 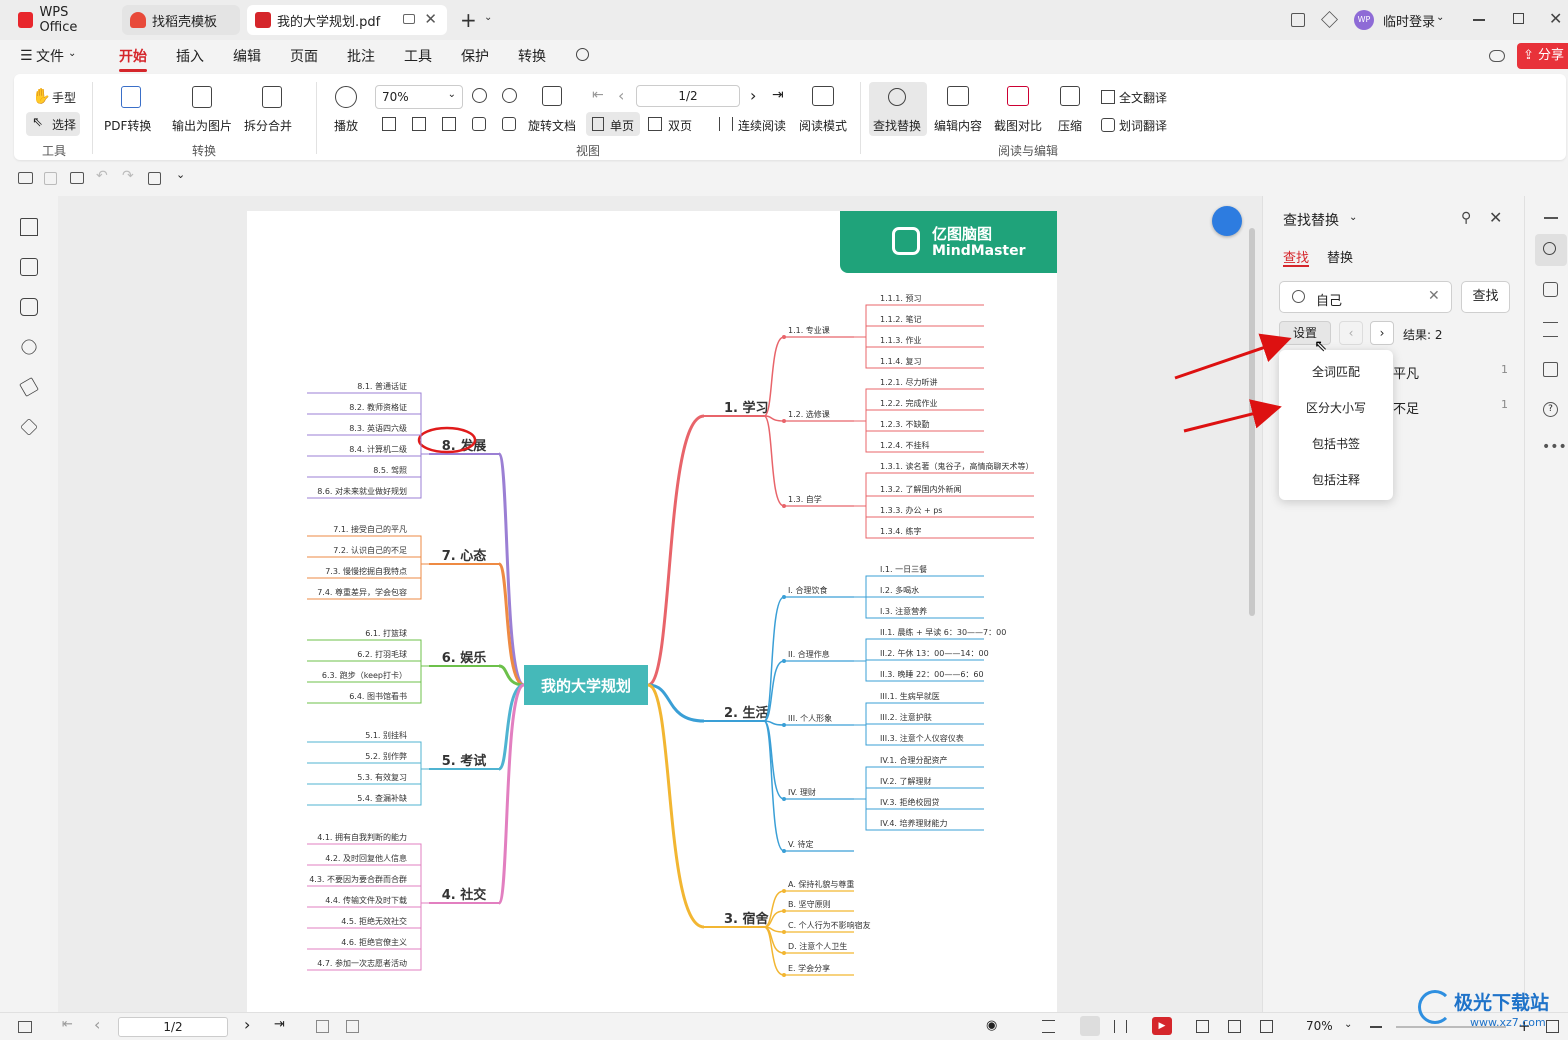 I want to click on tab-templates: 找稻壳模板, so click(x=181, y=20).